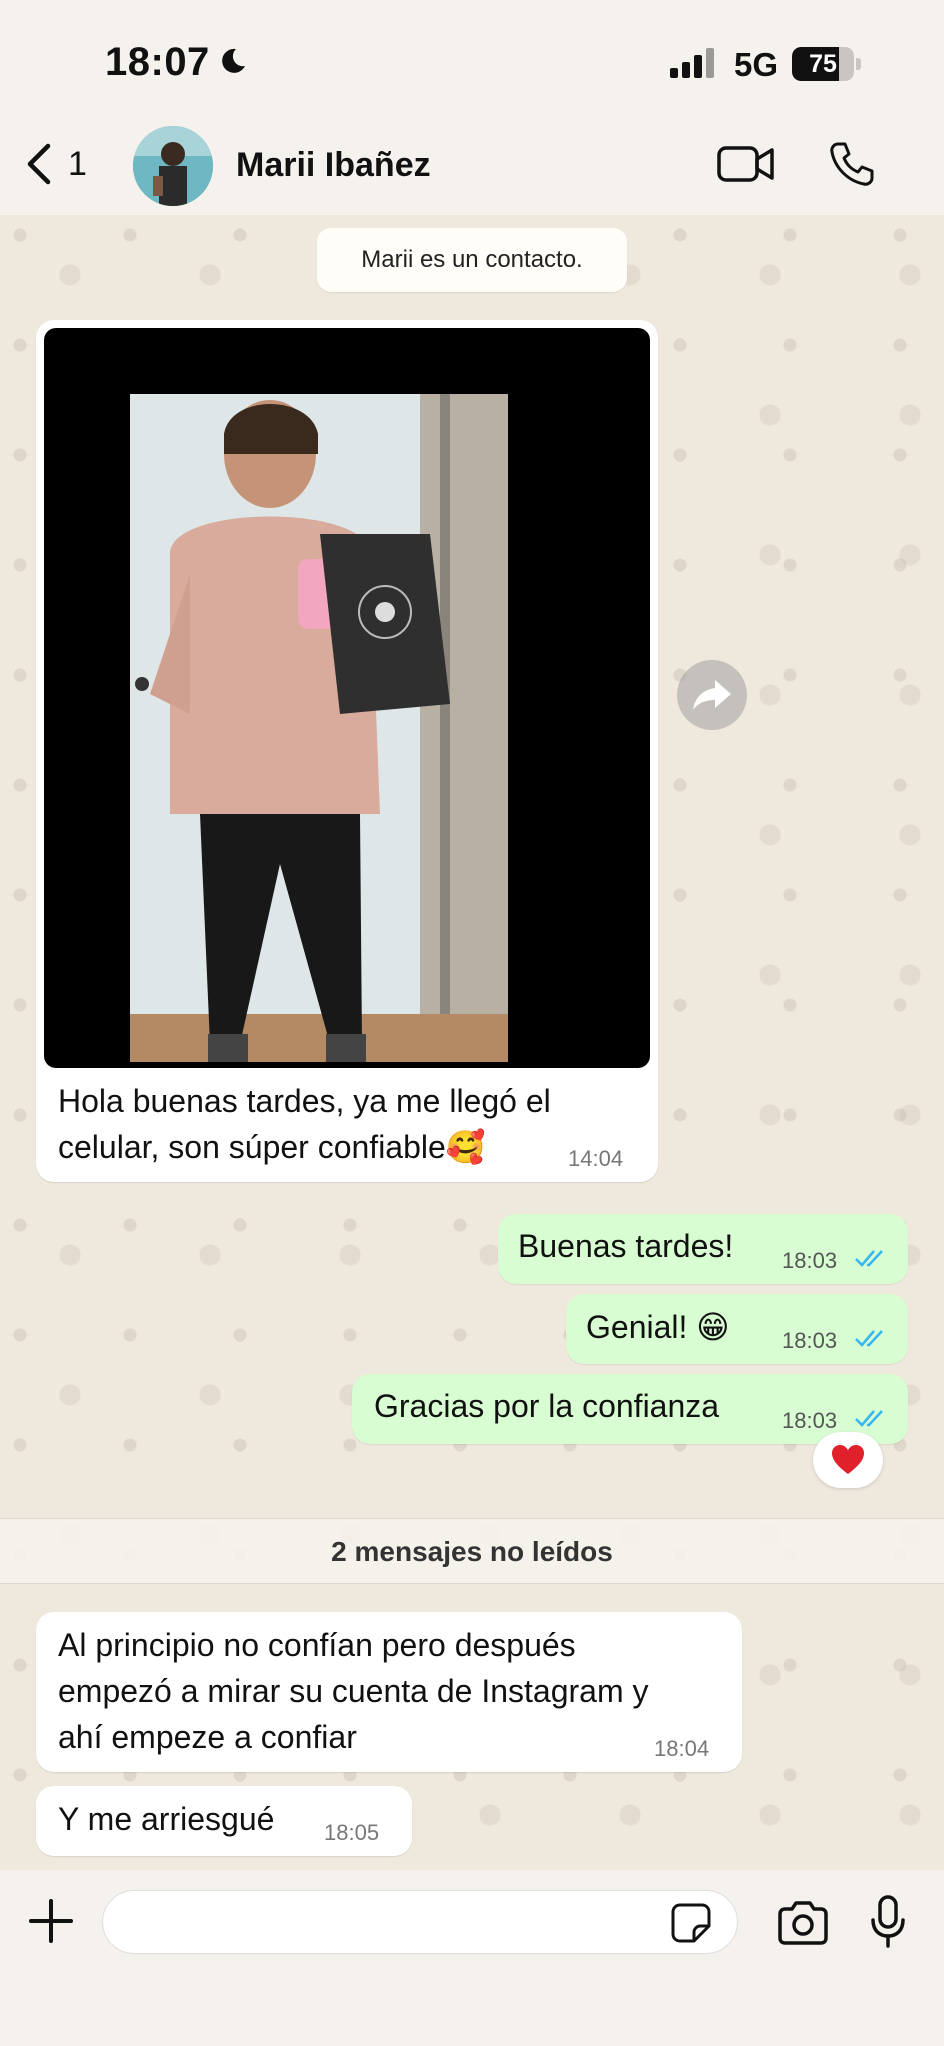  I want to click on outgoing-message: Gracias por la confianza 18:03, so click(630, 1409).